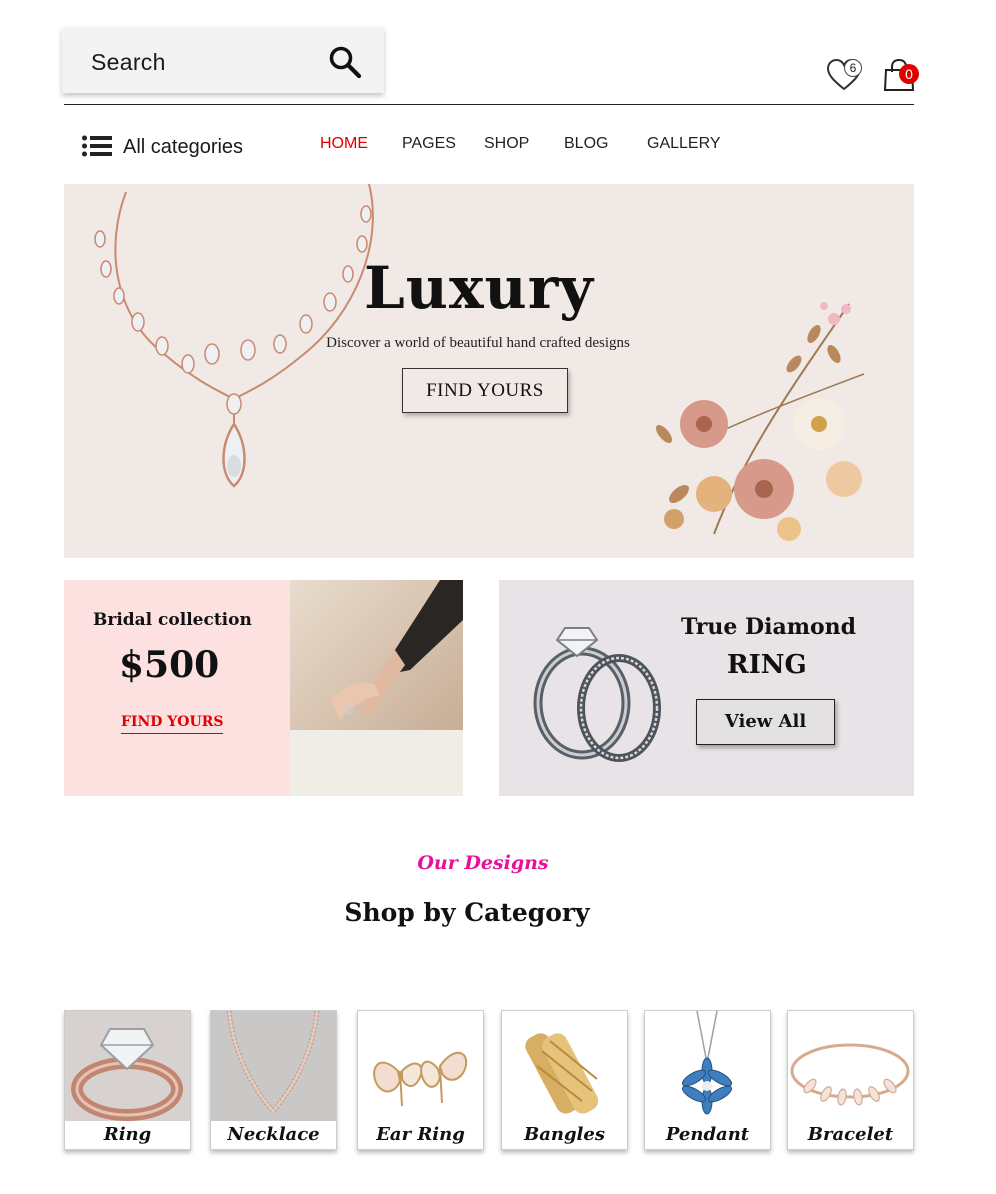 The image size is (996, 1194). I want to click on nav-blog: BLOG, so click(586, 144).